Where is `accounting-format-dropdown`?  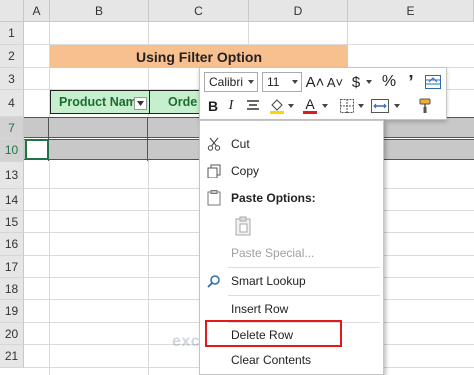 accounting-format-dropdown is located at coordinates (369, 82).